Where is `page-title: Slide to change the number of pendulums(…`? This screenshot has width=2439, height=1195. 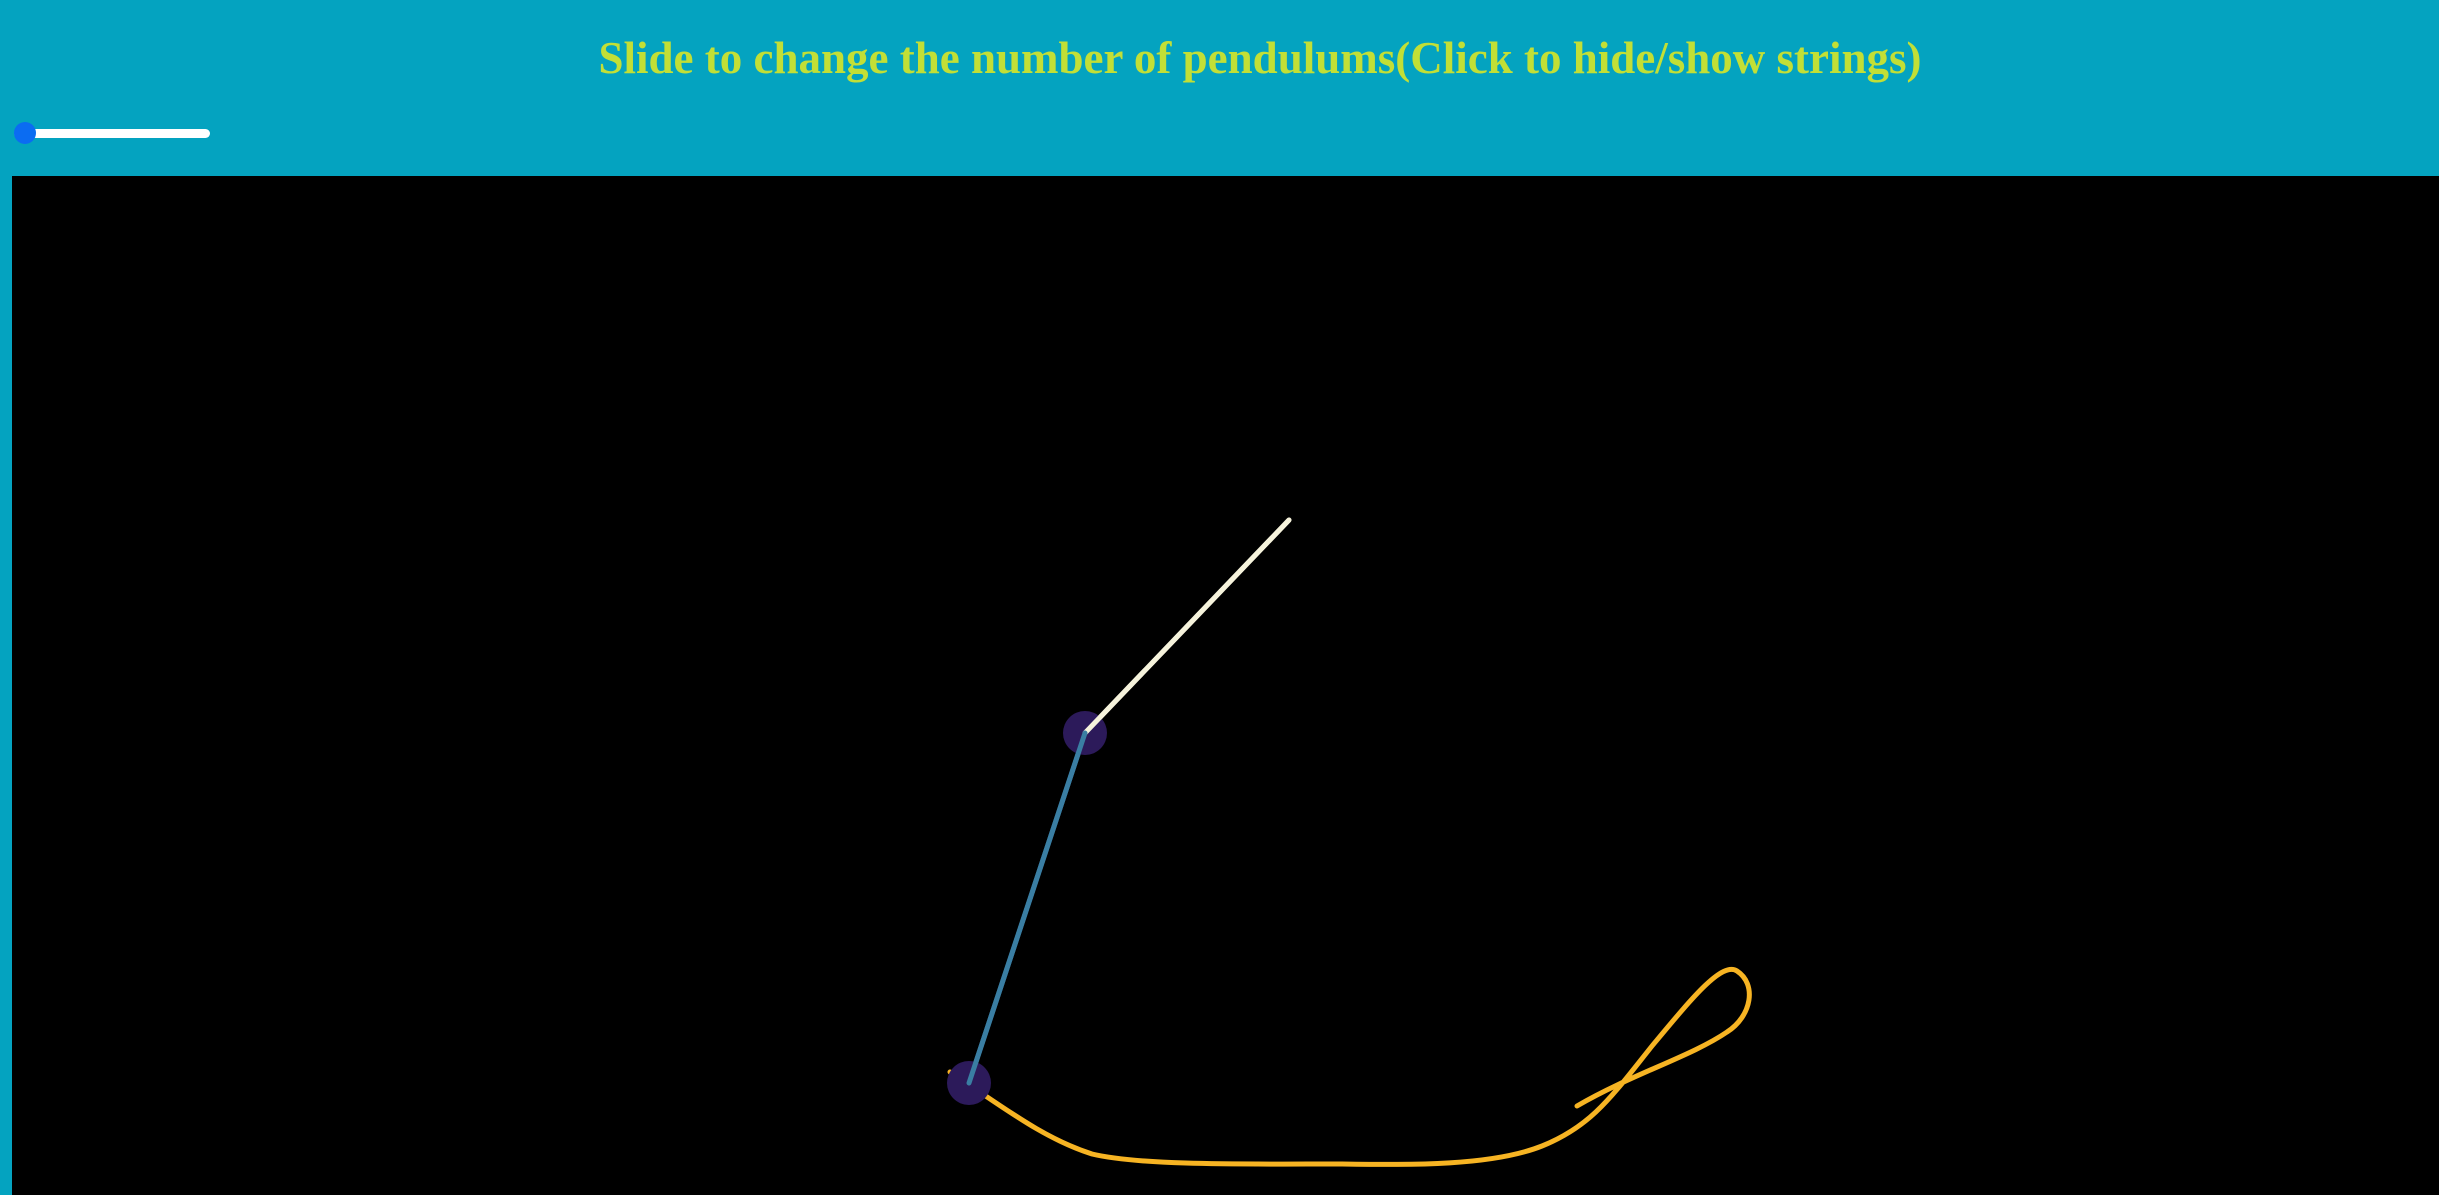
page-title: Slide to change the number of pendulums(… is located at coordinates (1260, 58).